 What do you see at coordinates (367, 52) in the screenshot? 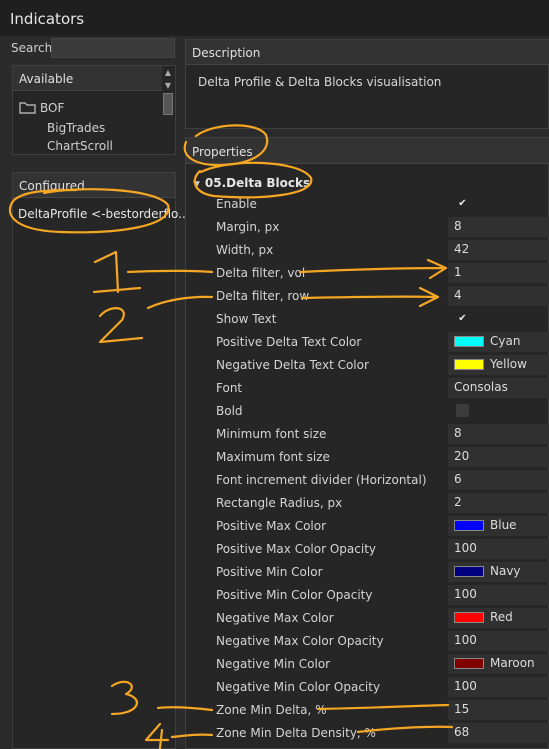
I see `description-header: Description` at bounding box center [367, 52].